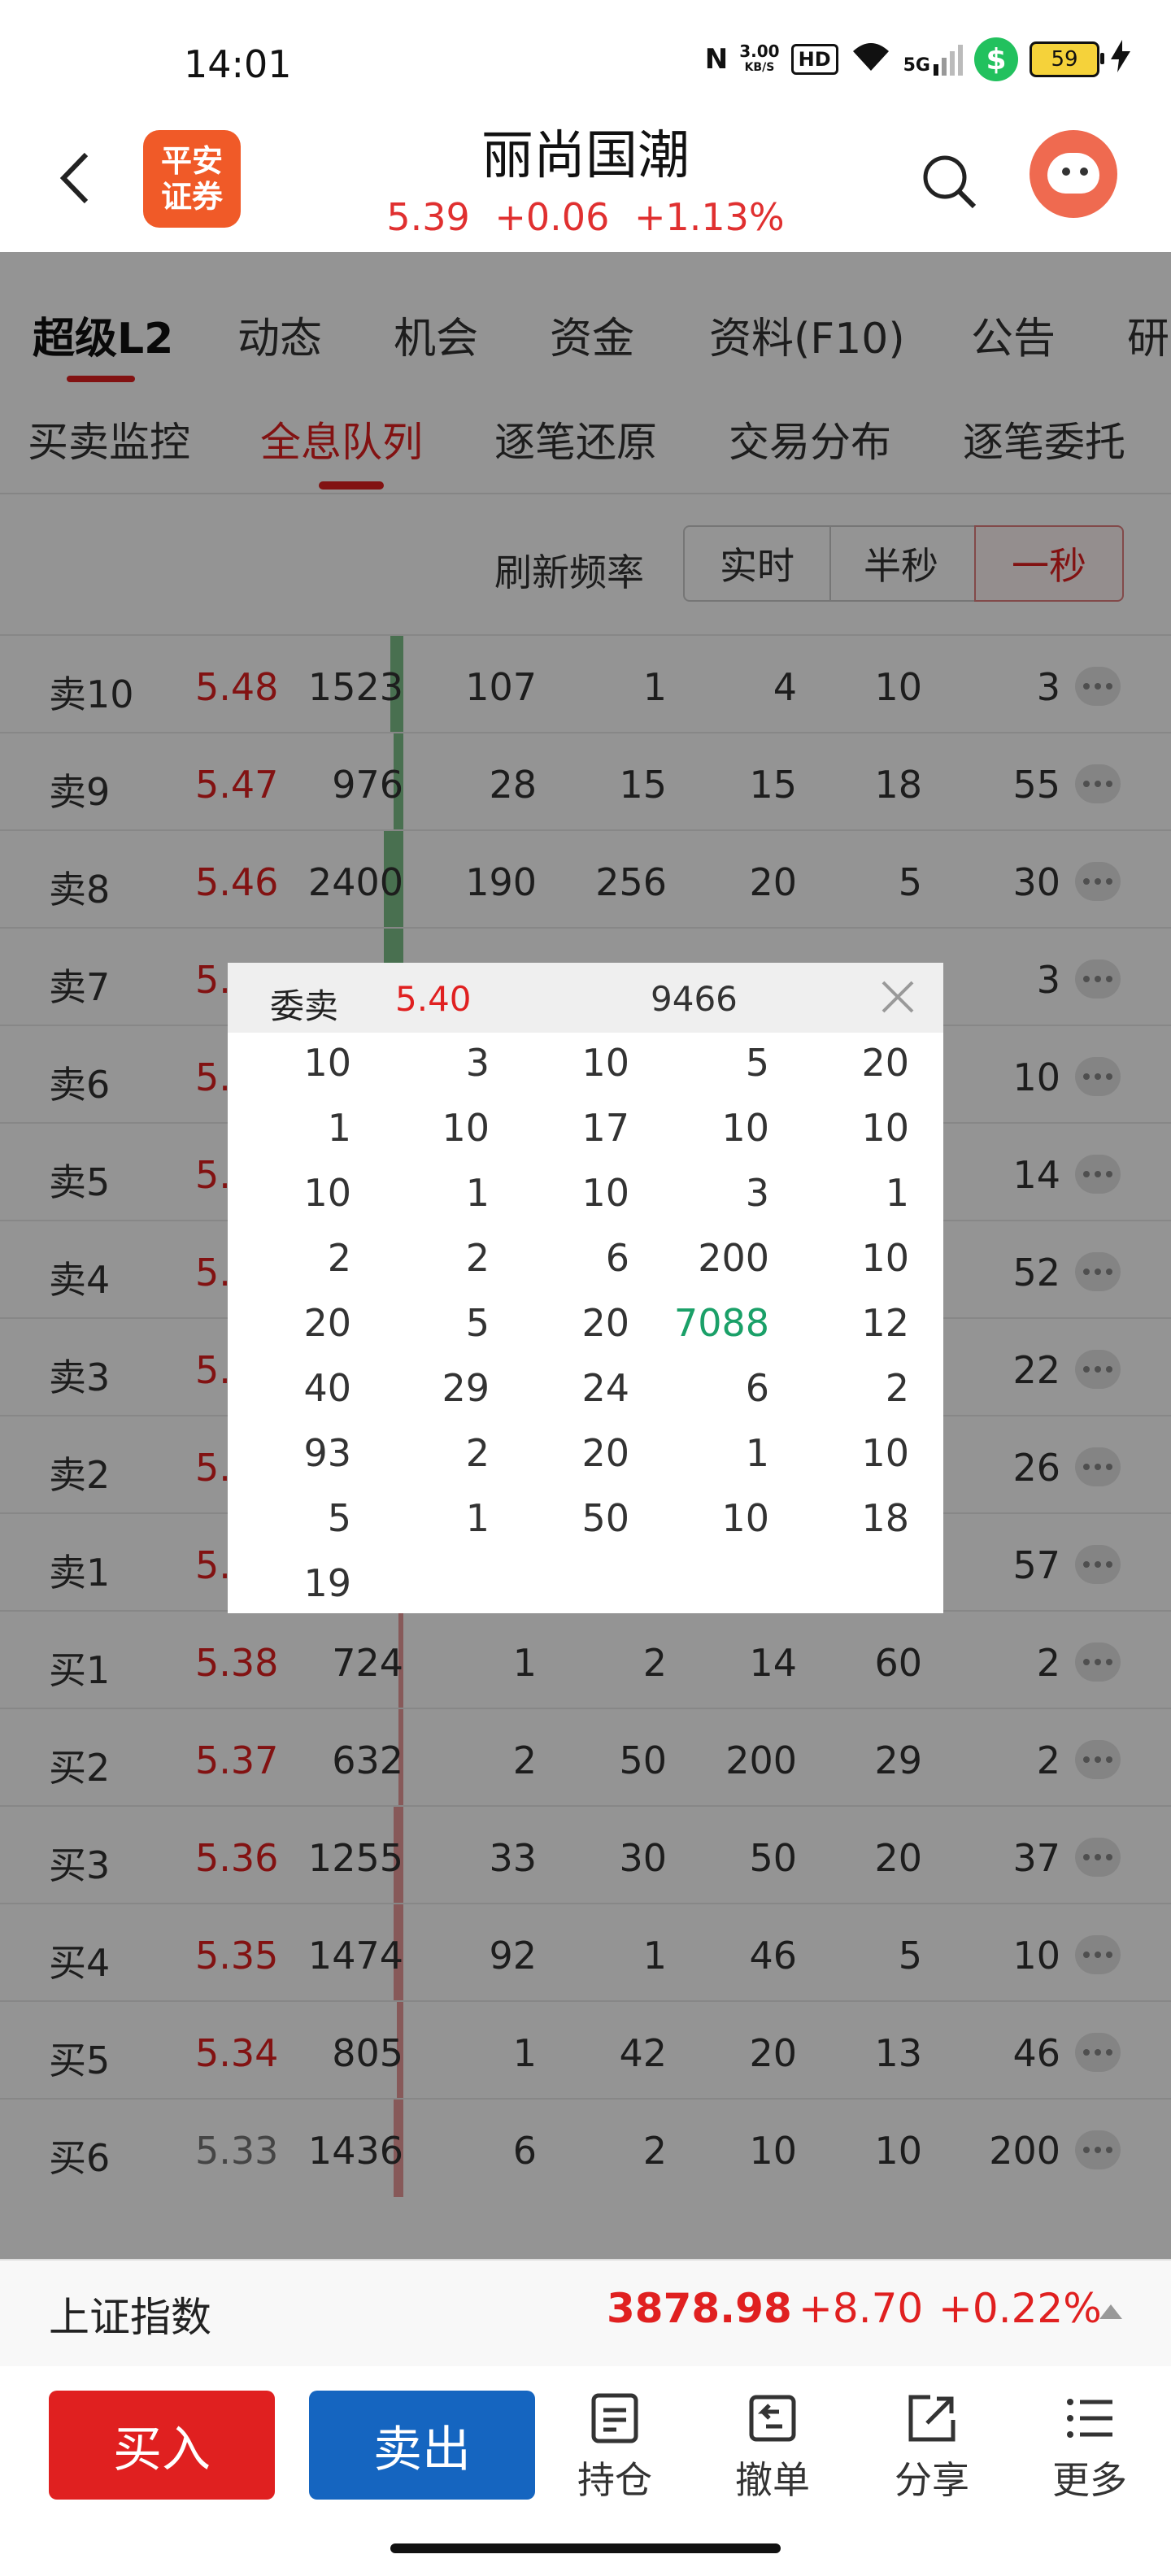  What do you see at coordinates (1067, 59) in the screenshot?
I see `battery-indicator: 59` at bounding box center [1067, 59].